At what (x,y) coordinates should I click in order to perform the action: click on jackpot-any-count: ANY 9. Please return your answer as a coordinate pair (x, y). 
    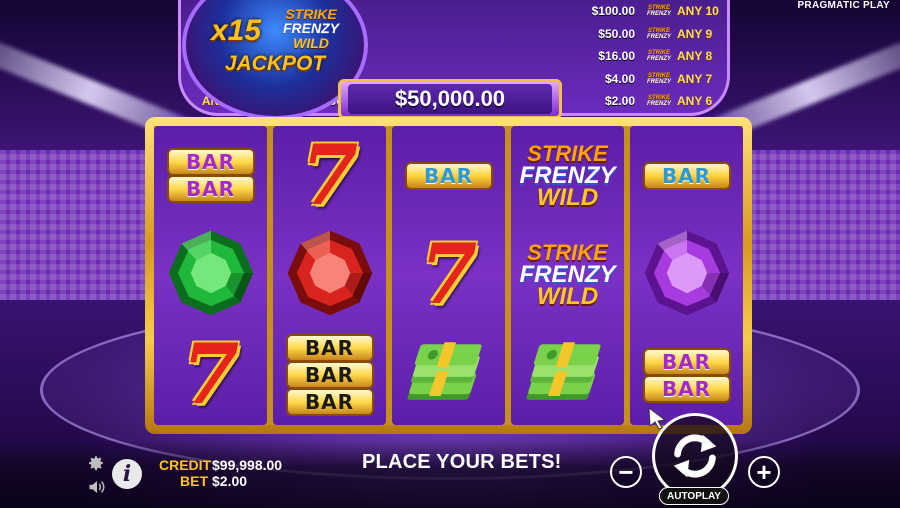
    Looking at the image, I should click on (695, 33).